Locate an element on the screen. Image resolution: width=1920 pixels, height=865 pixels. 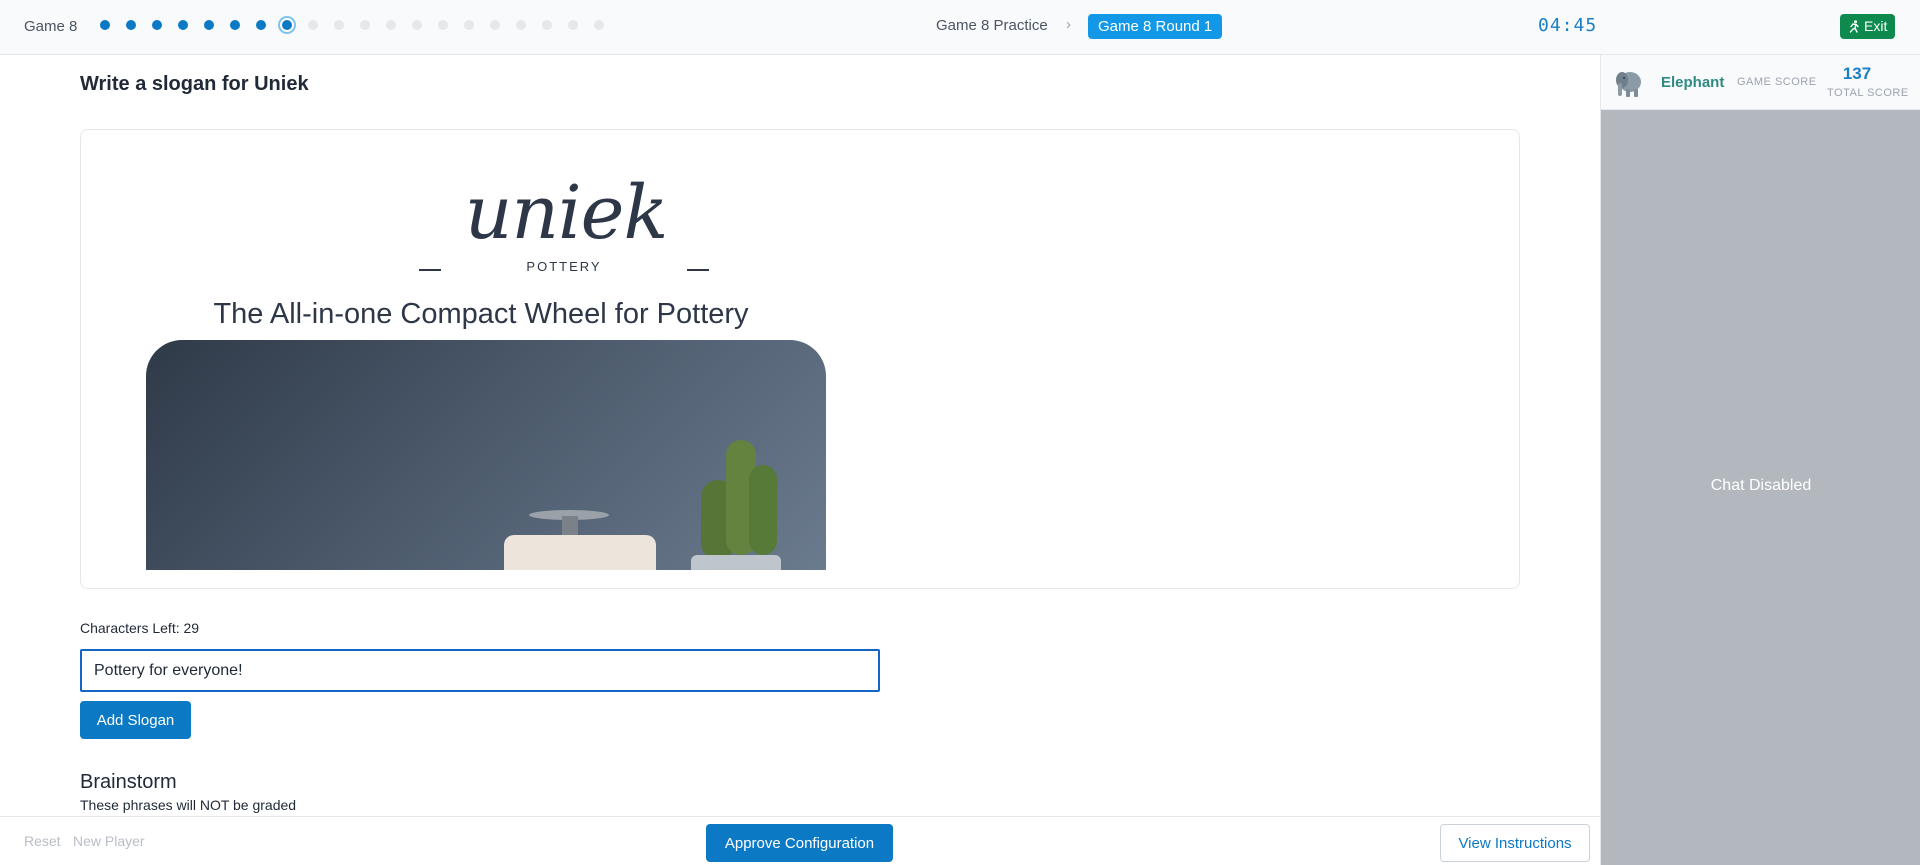
page-title: Write a slogan for Uniek is located at coordinates (194, 84).